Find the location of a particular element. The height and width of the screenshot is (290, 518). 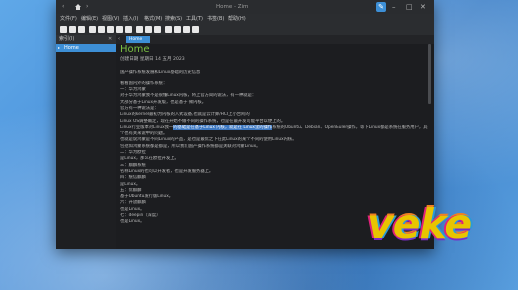

page-tab-strip: ‹ Home is located at coordinates (275, 39).